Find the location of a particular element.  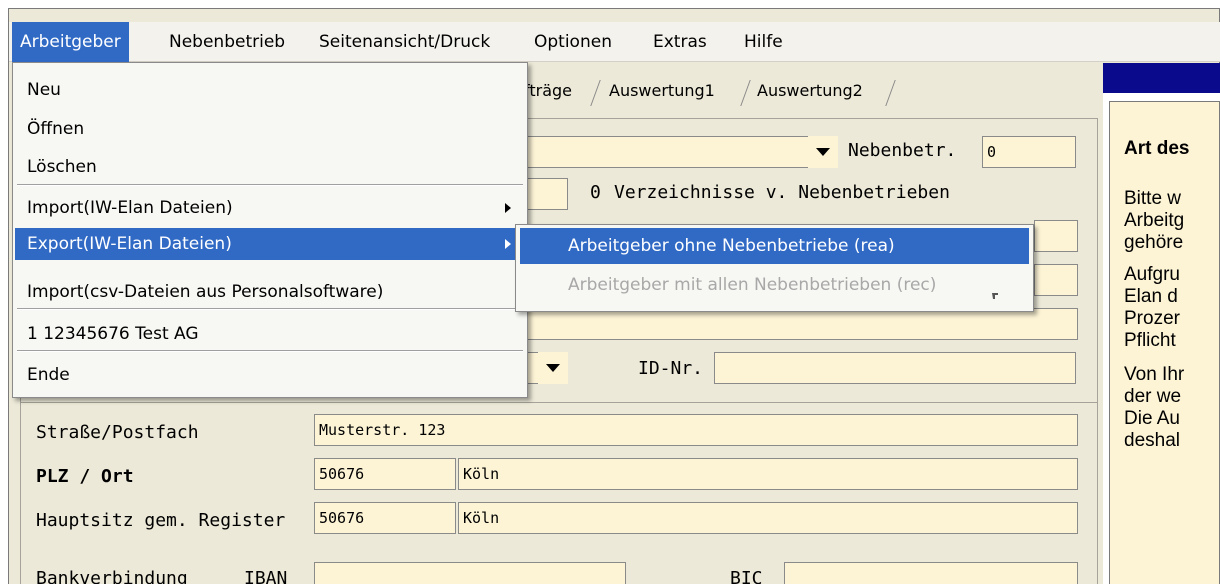

menu-nebenbetrieb: Nebenbetrieb is located at coordinates (227, 42).